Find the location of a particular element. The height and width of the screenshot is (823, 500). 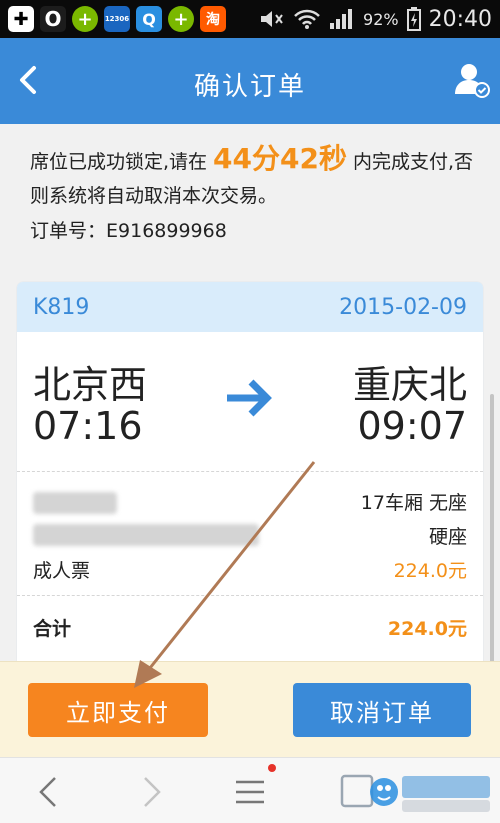

countdown-timer: 44分42秒 is located at coordinates (280, 158).